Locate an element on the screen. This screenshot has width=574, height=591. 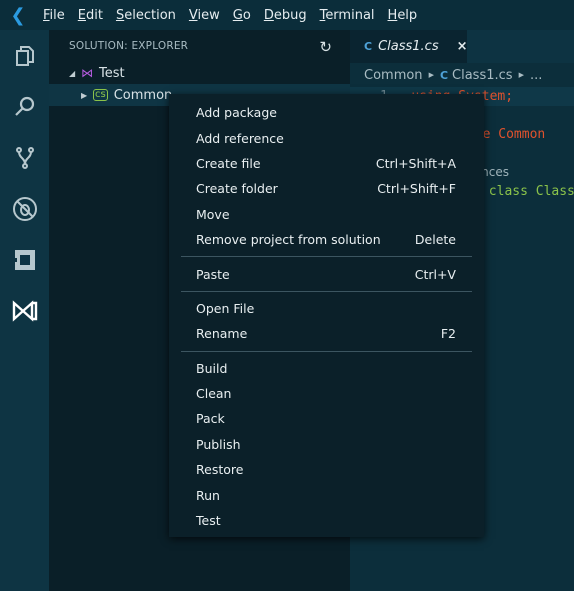
solution-icon: ⋈ is located at coordinates (87, 73).